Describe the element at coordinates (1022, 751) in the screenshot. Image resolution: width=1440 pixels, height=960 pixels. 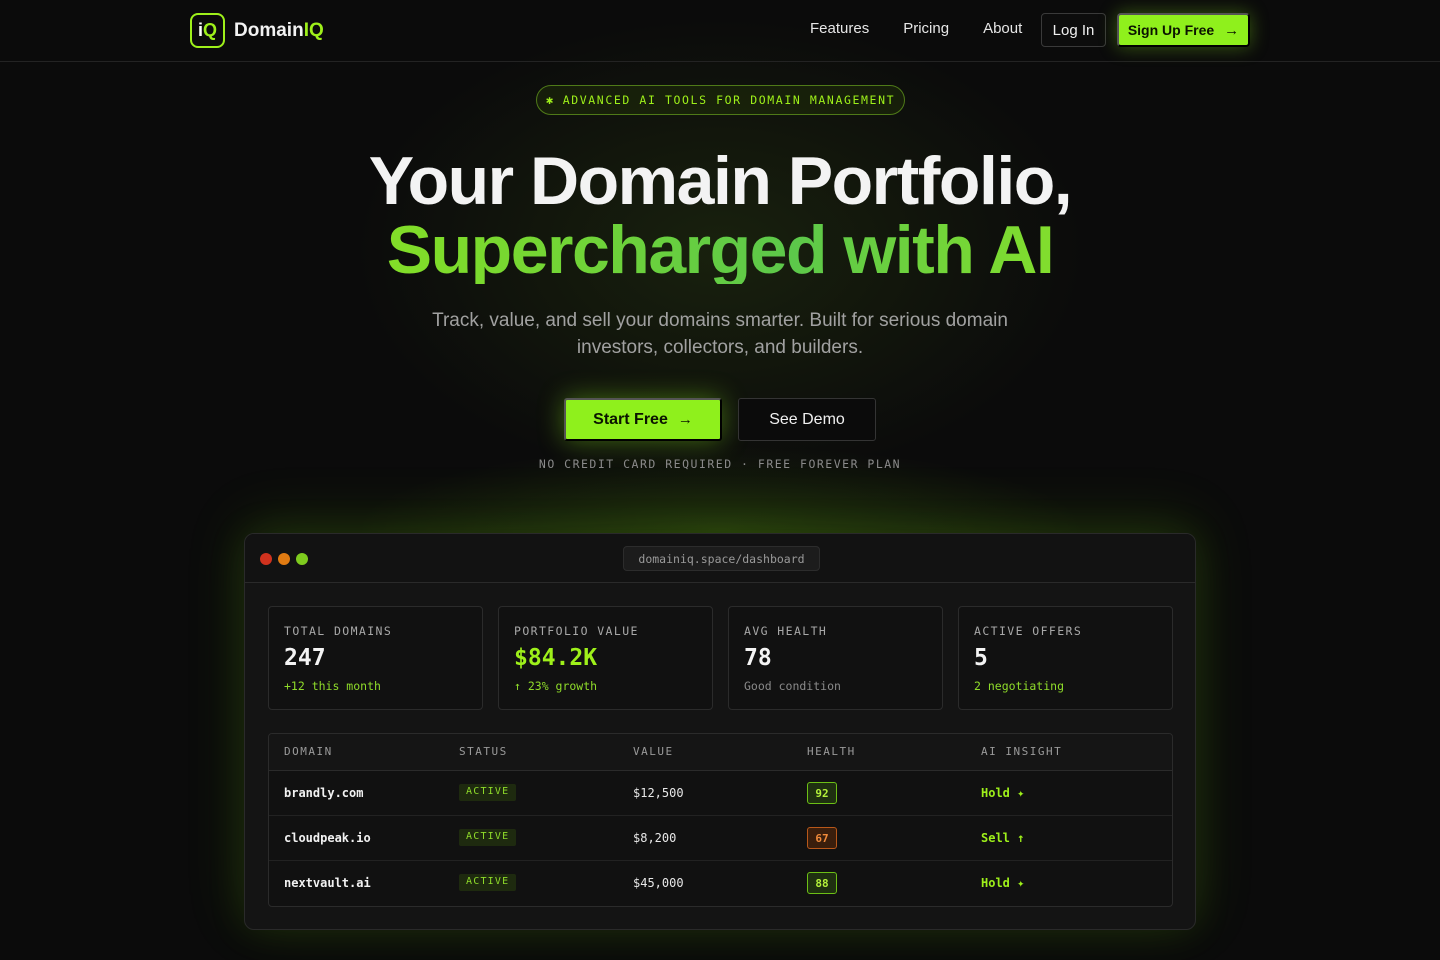
I see `column-header-ai-insight: AI INSIGHT` at that location.